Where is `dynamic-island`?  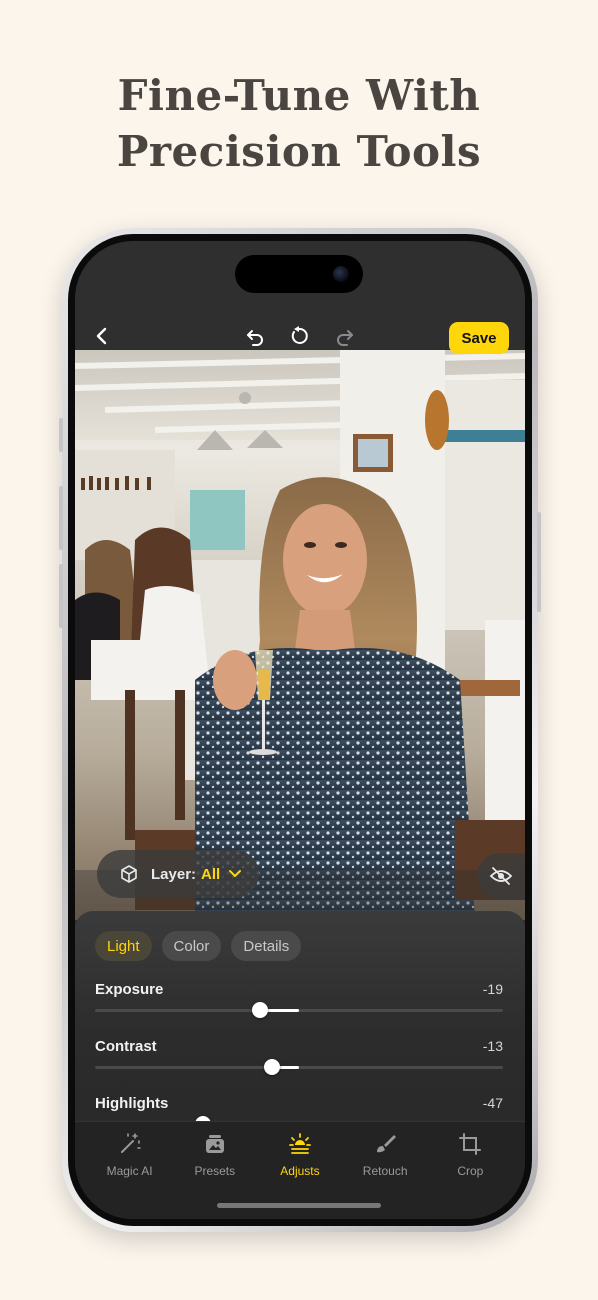 dynamic-island is located at coordinates (299, 274).